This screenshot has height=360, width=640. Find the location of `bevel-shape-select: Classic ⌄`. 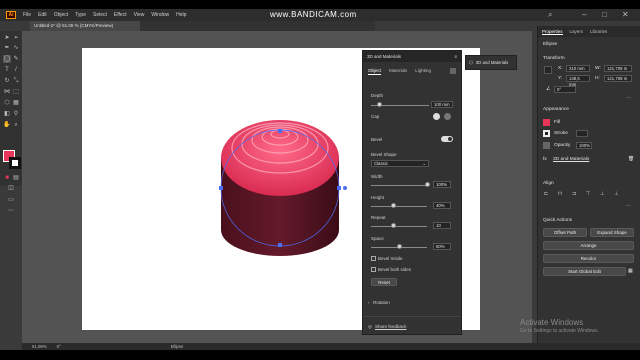

bevel-shape-select: Classic ⌄ is located at coordinates (400, 163).